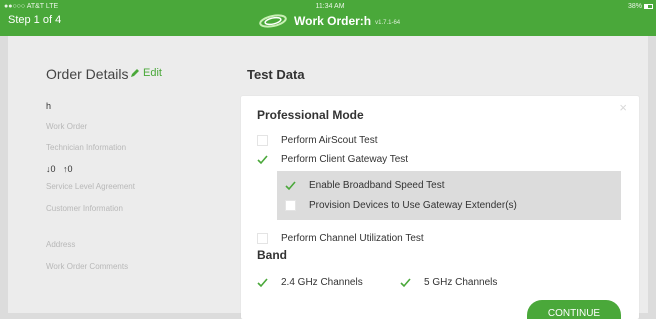 This screenshot has height=319, width=656. I want to click on app-title-group: Work Order:h v1.7.1-64, so click(329, 21).